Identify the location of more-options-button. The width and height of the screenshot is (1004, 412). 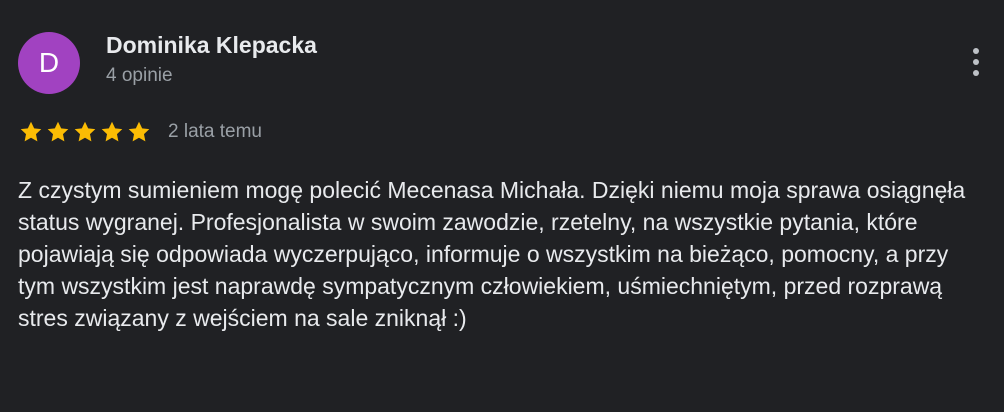
(976, 62).